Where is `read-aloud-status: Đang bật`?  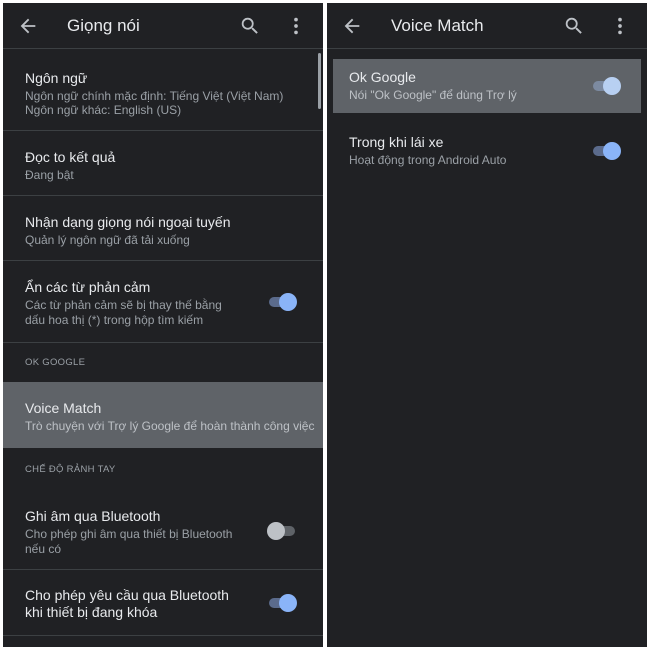
read-aloud-status: Đang bật is located at coordinates (49, 175).